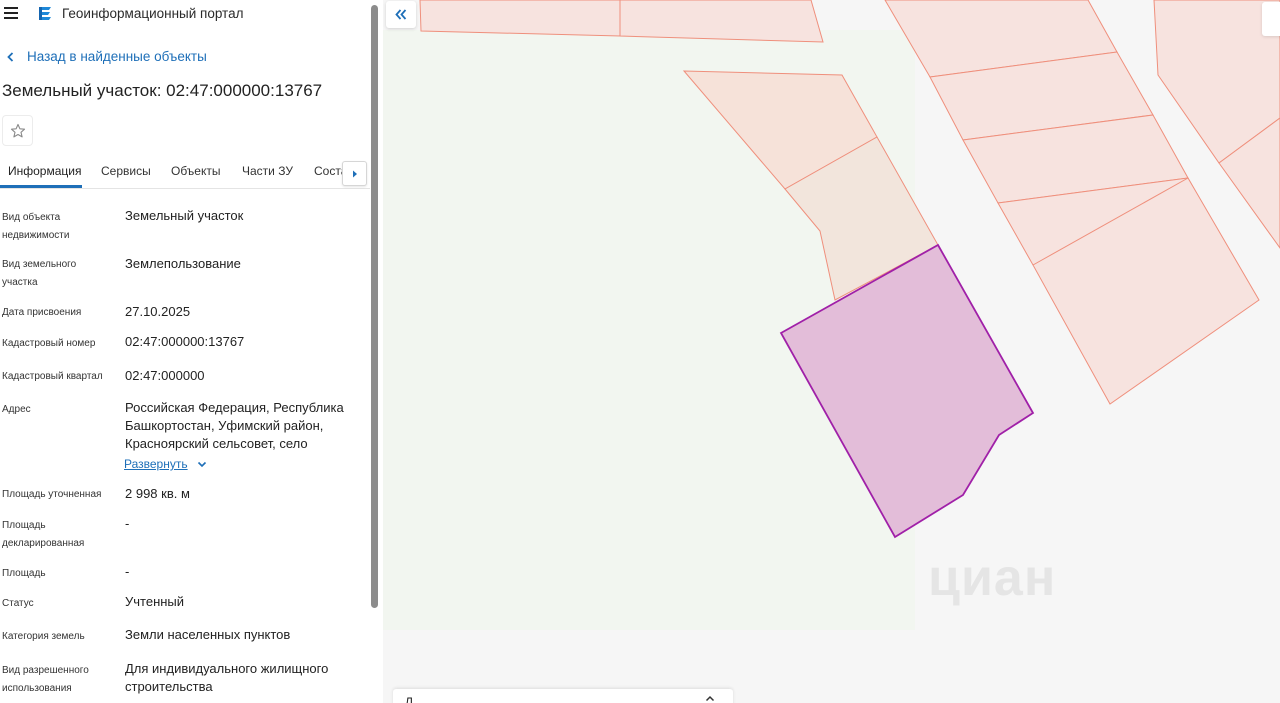 The width and height of the screenshot is (1280, 703). Describe the element at coordinates (24, 573) in the screenshot. I see `property-label: Площадь` at that location.